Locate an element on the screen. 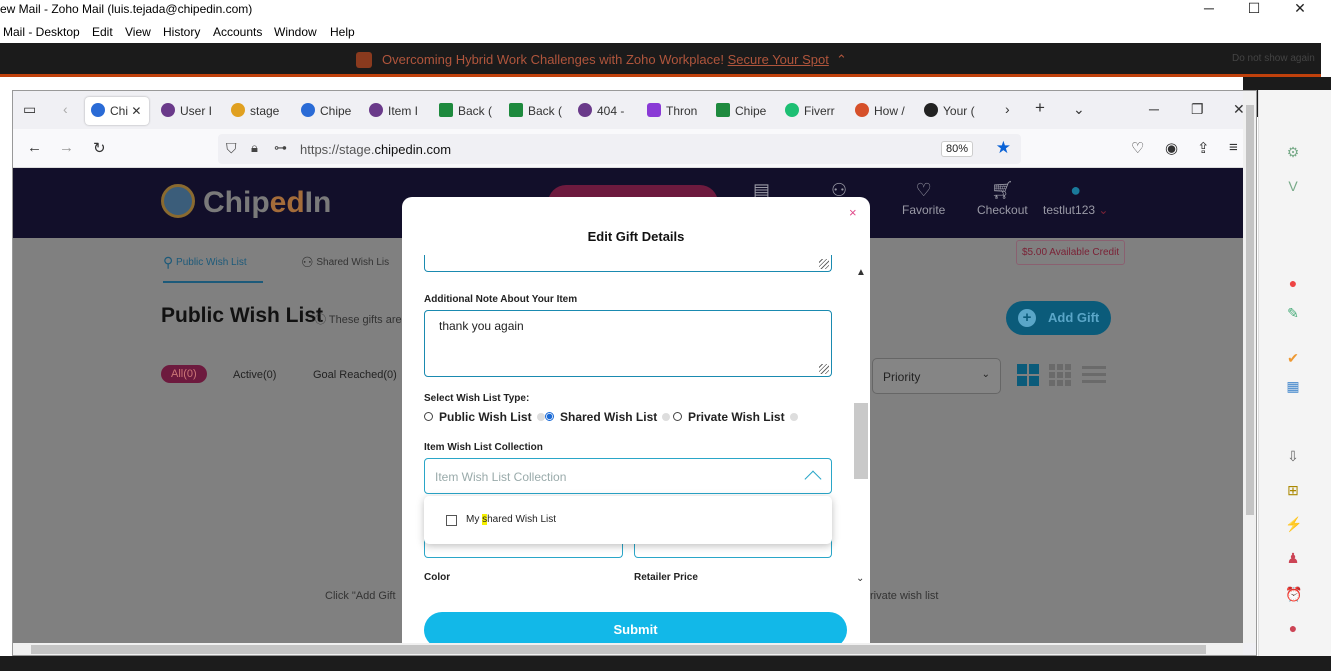 The height and width of the screenshot is (671, 1331). tab-8: Thron is located at coordinates (672, 111).